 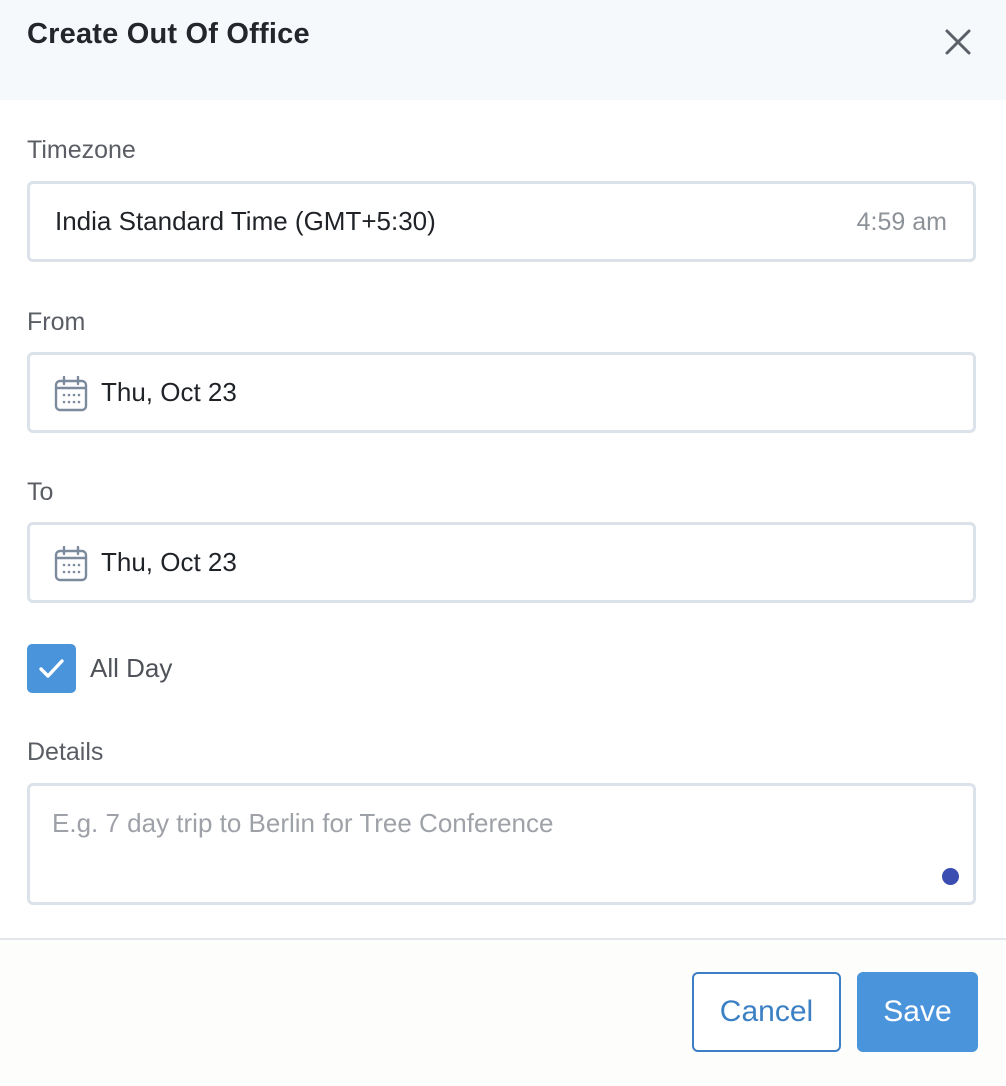 What do you see at coordinates (501, 221) in the screenshot?
I see `timezone-select: India Standard Time (GMT+5:30) 4:59 am` at bounding box center [501, 221].